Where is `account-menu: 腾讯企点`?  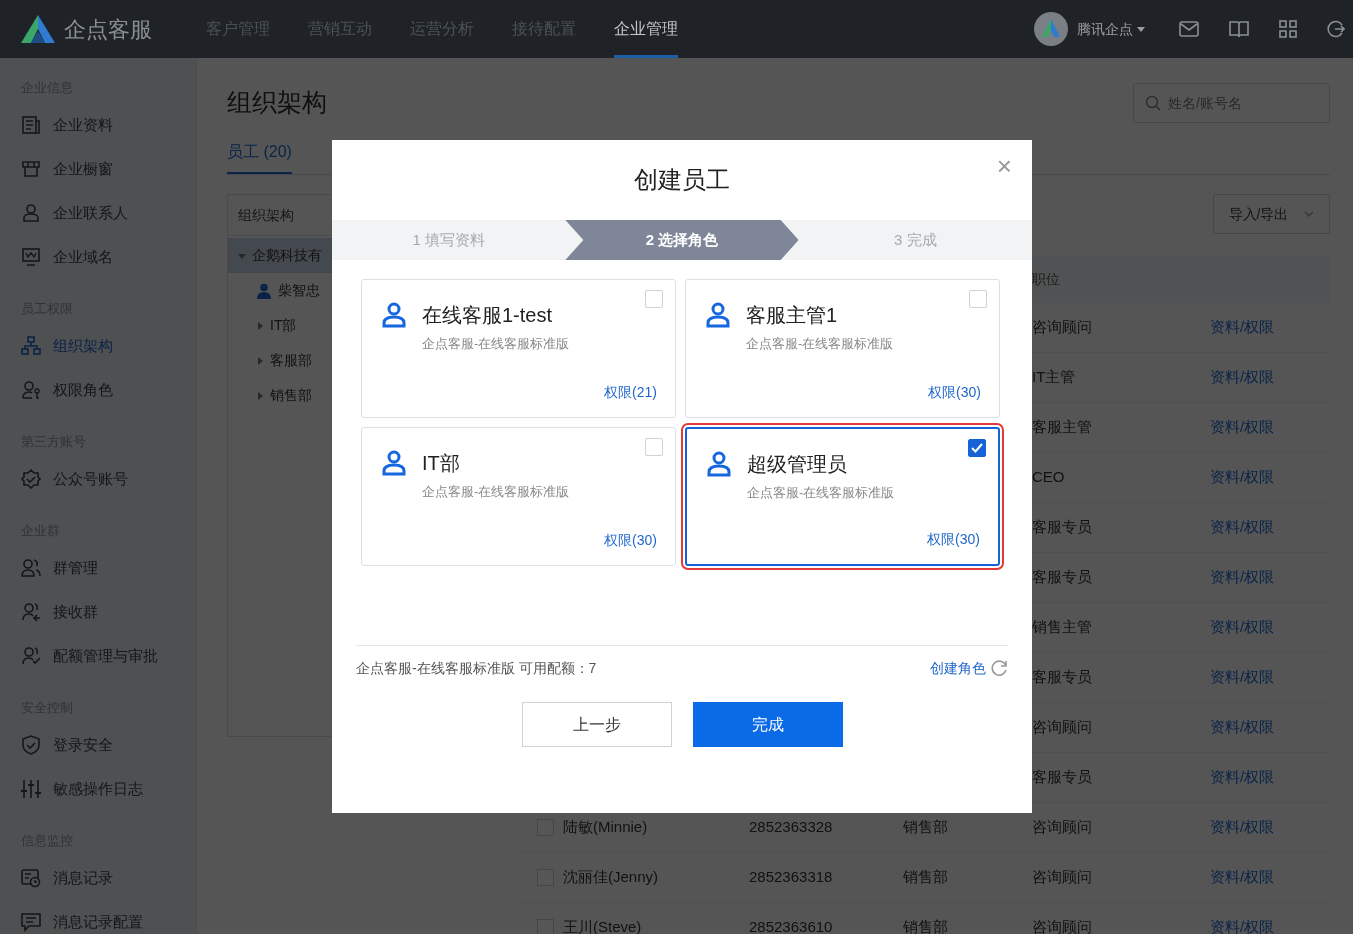 account-menu: 腾讯企点 is located at coordinates (1111, 29).